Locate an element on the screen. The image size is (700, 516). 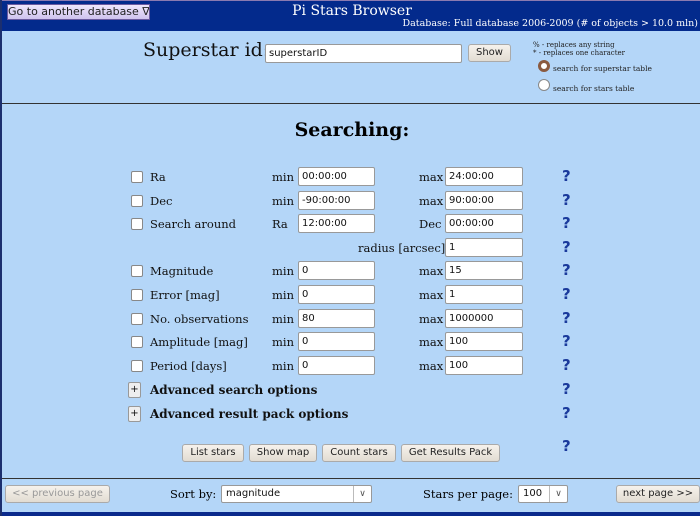
advanced-result-label: Advanced result pack options is located at coordinates (249, 414).